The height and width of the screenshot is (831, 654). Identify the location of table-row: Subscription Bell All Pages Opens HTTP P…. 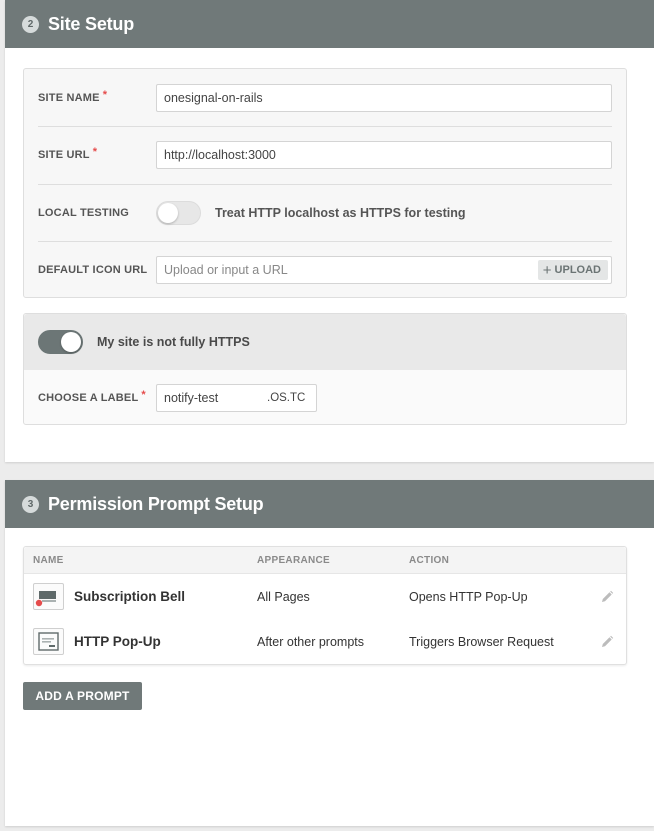
(325, 596).